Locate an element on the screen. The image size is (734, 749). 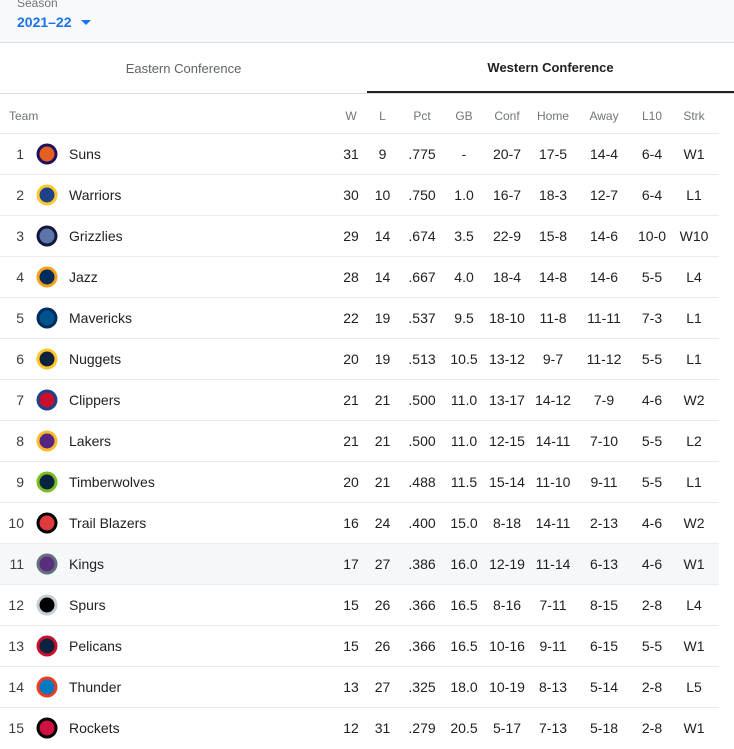
table-row: 7 Clippers 21 21 .500 11.0 13-17 14-12 7-9 4-6 W2 is located at coordinates (360, 400).